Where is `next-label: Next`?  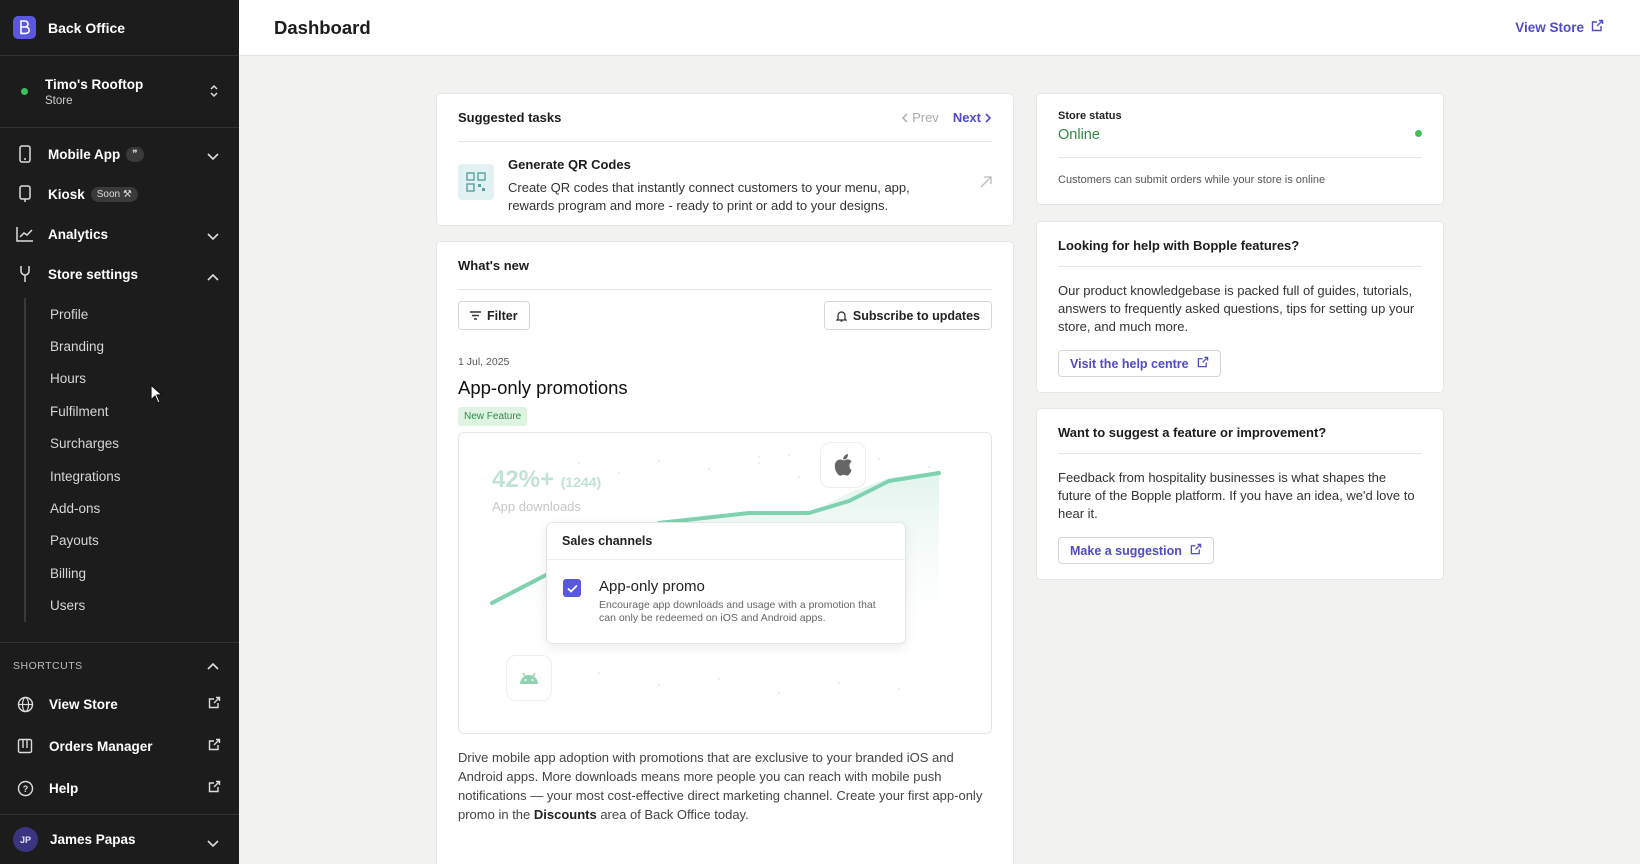 next-label: Next is located at coordinates (966, 117).